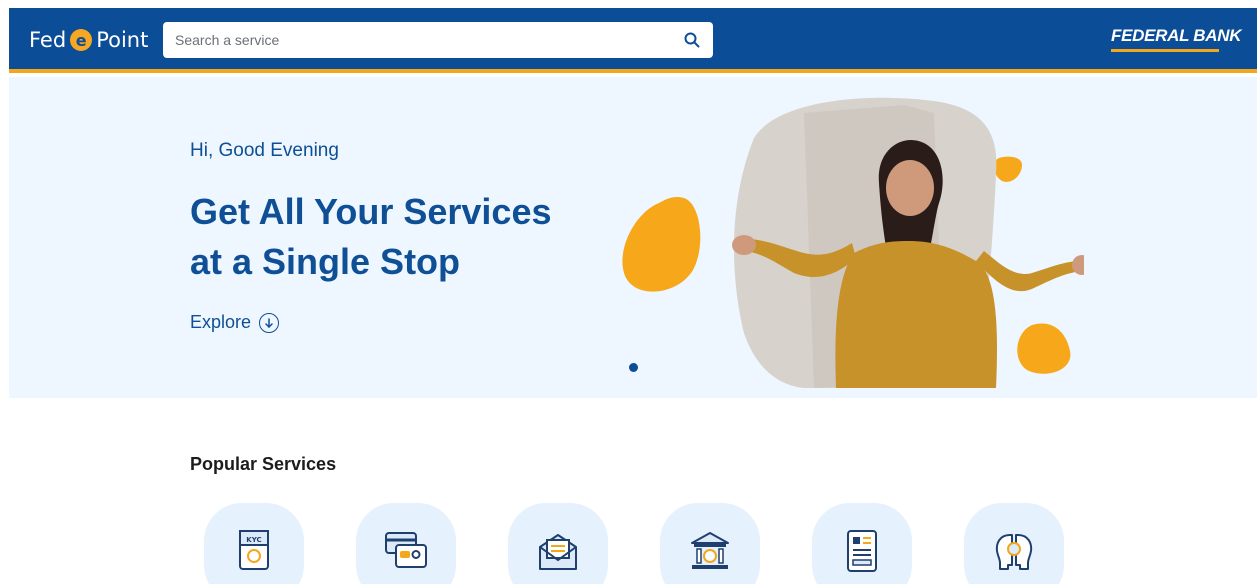  What do you see at coordinates (429, 40) in the screenshot?
I see `search-input` at bounding box center [429, 40].